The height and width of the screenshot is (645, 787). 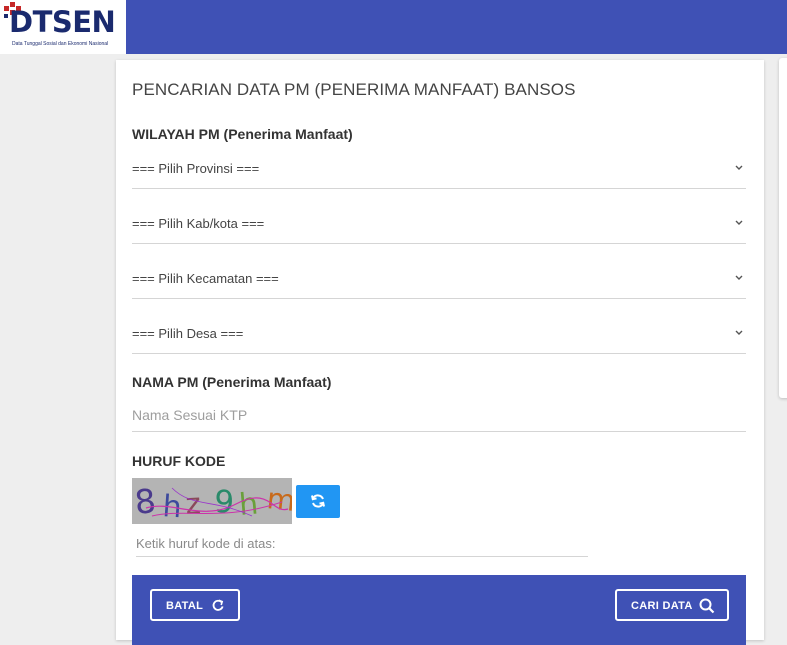 I want to click on captcha-glyph: m, so click(x=278, y=499).